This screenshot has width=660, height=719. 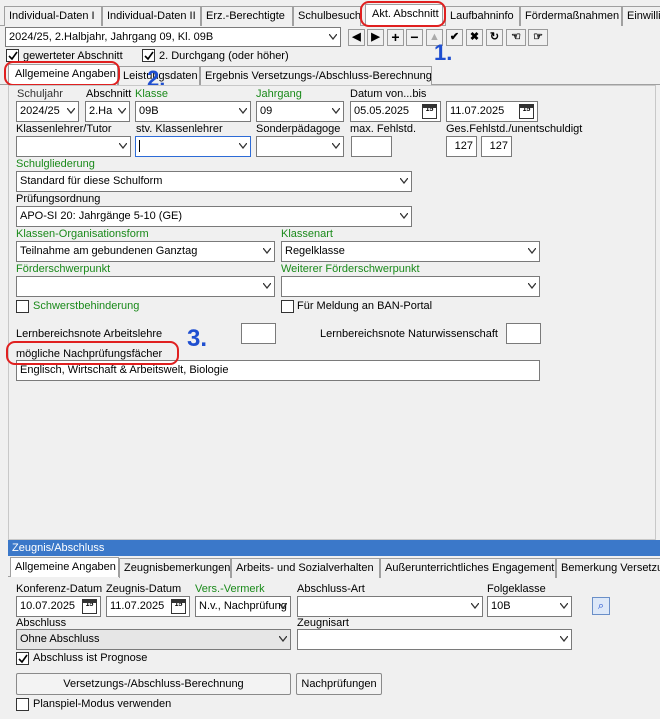 I want to click on prognose-checkbox, so click(x=22, y=658).